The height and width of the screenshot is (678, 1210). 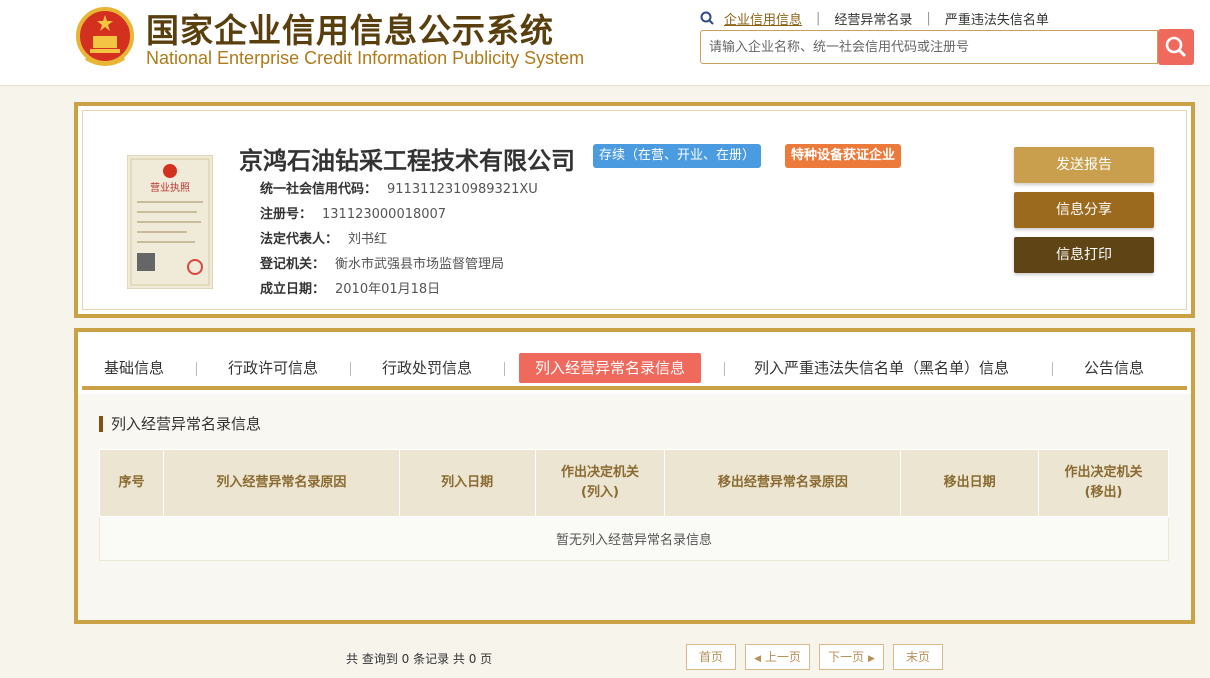 I want to click on next-page-button: 下一页 ▶, so click(x=851, y=657).